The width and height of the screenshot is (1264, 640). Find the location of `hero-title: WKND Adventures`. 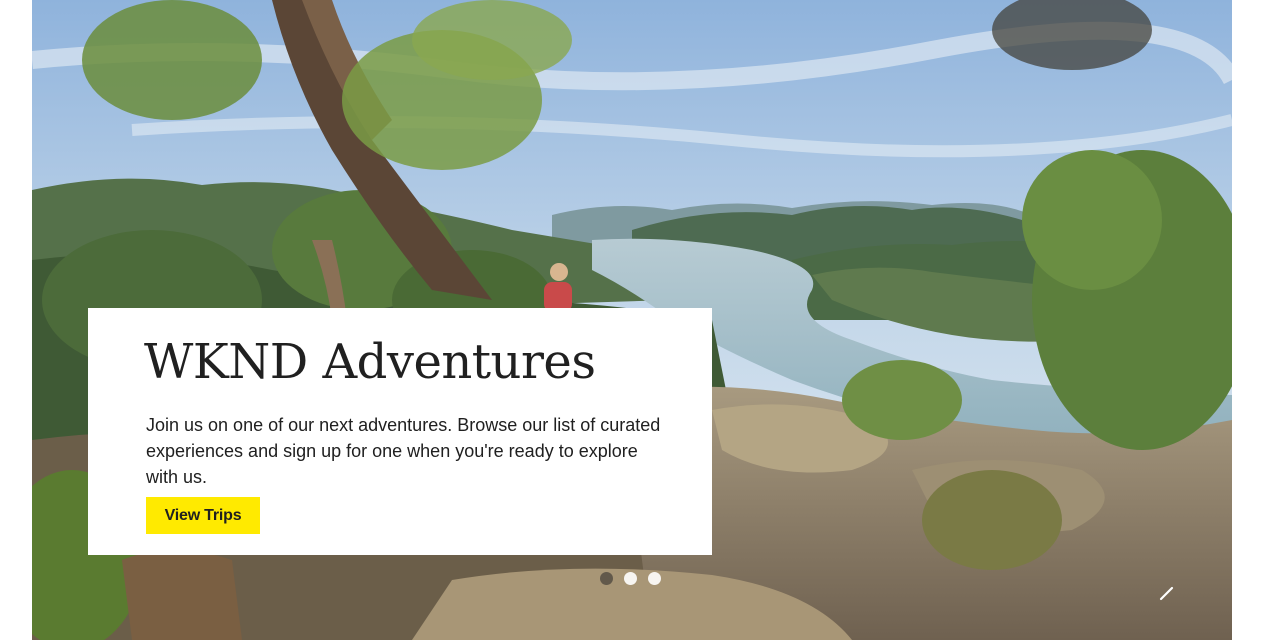

hero-title: WKND Adventures is located at coordinates (370, 362).